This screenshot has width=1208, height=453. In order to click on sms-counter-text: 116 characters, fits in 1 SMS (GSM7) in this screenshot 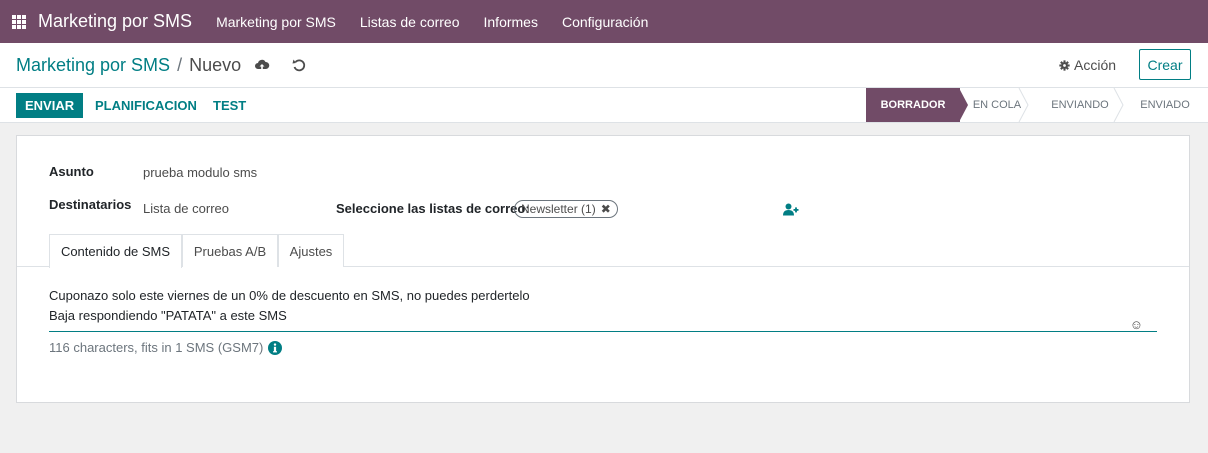, I will do `click(156, 347)`.